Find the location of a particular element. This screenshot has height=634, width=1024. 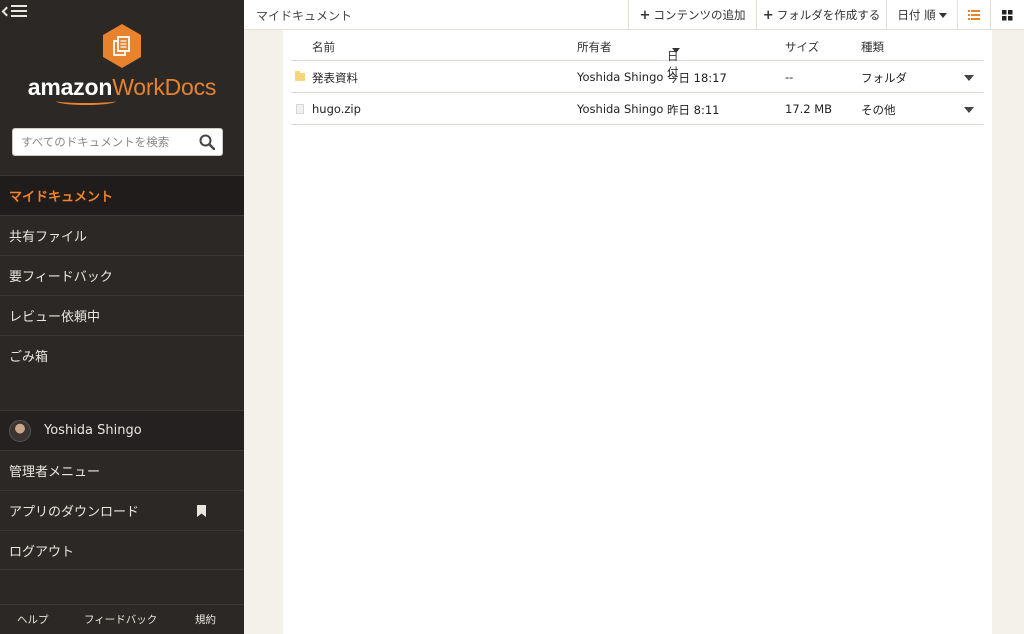

nav-item-app-download: アプリのダウンロード is located at coordinates (122, 510).